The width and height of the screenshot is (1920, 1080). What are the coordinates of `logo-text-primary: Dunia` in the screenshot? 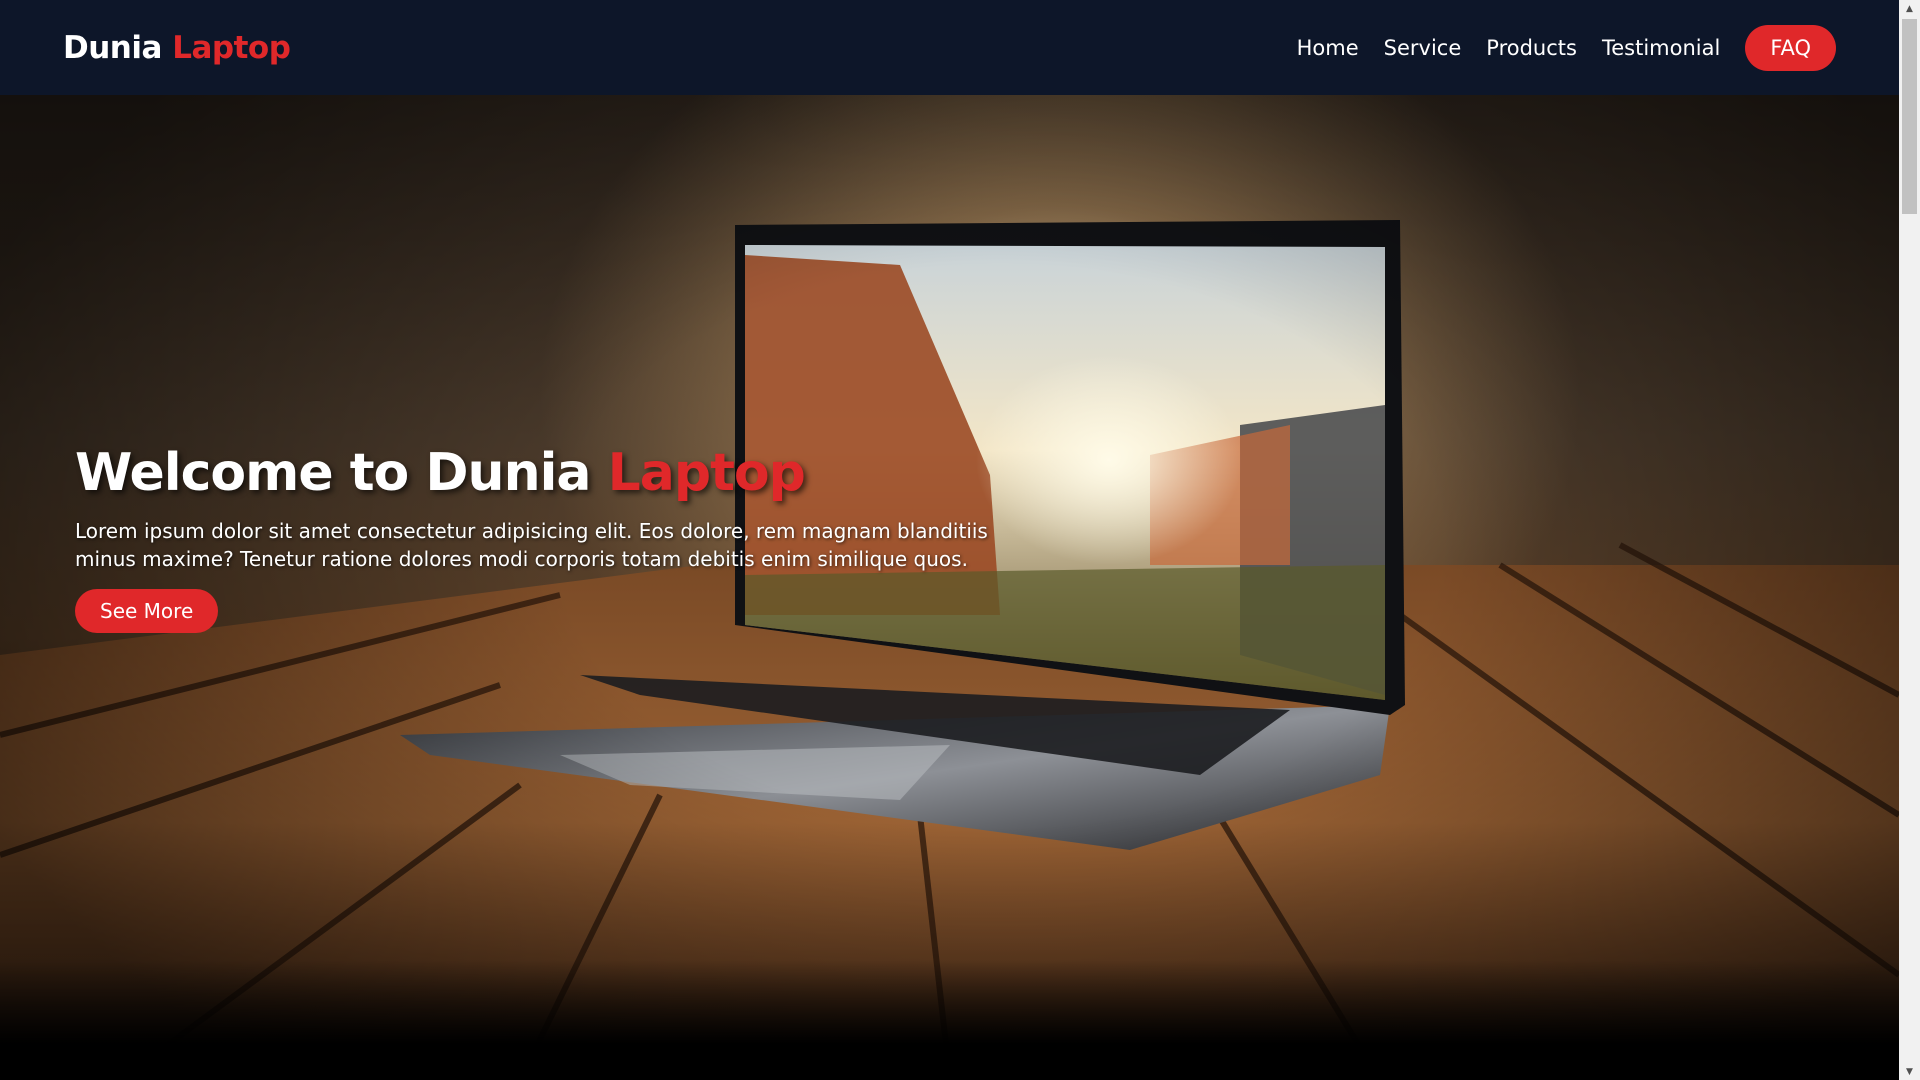 It's located at (112, 47).